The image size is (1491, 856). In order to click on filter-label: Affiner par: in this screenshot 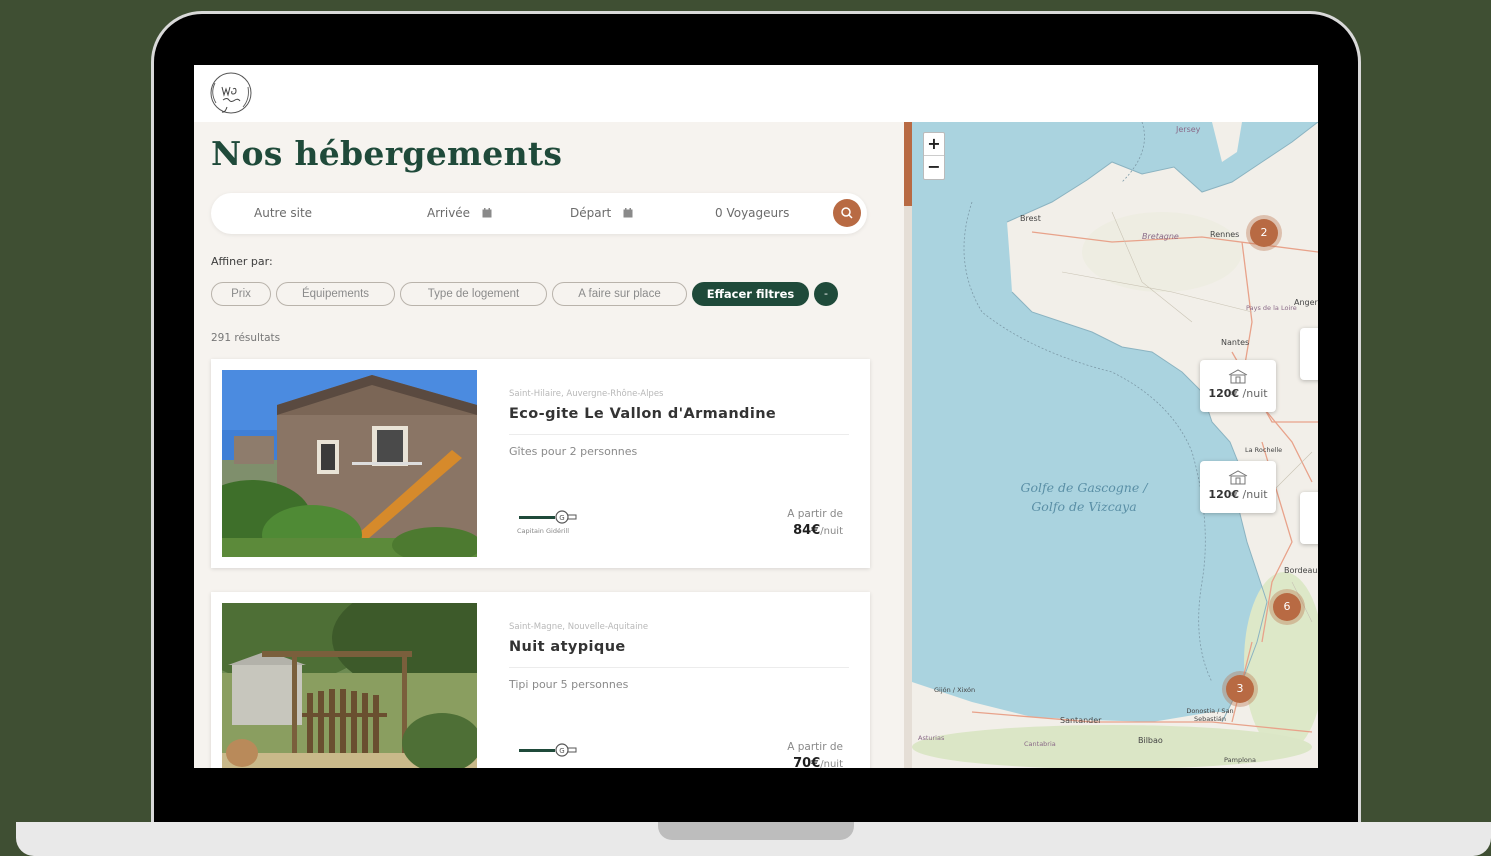, I will do `click(242, 261)`.